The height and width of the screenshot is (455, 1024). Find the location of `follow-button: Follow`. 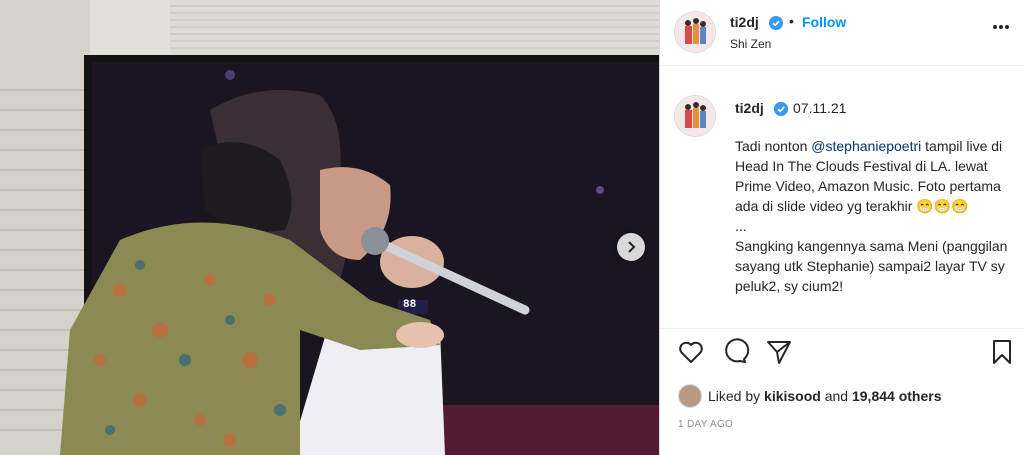

follow-button: Follow is located at coordinates (824, 22).